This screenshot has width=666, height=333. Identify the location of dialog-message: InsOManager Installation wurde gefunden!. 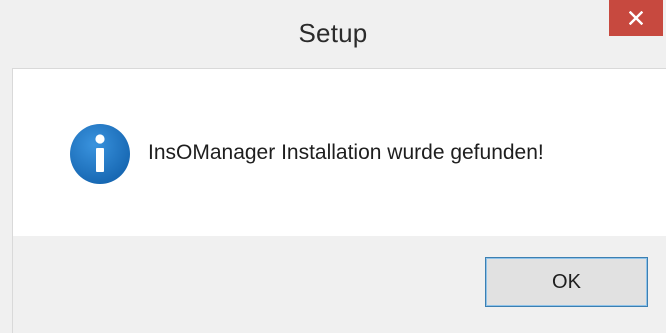
(346, 152).